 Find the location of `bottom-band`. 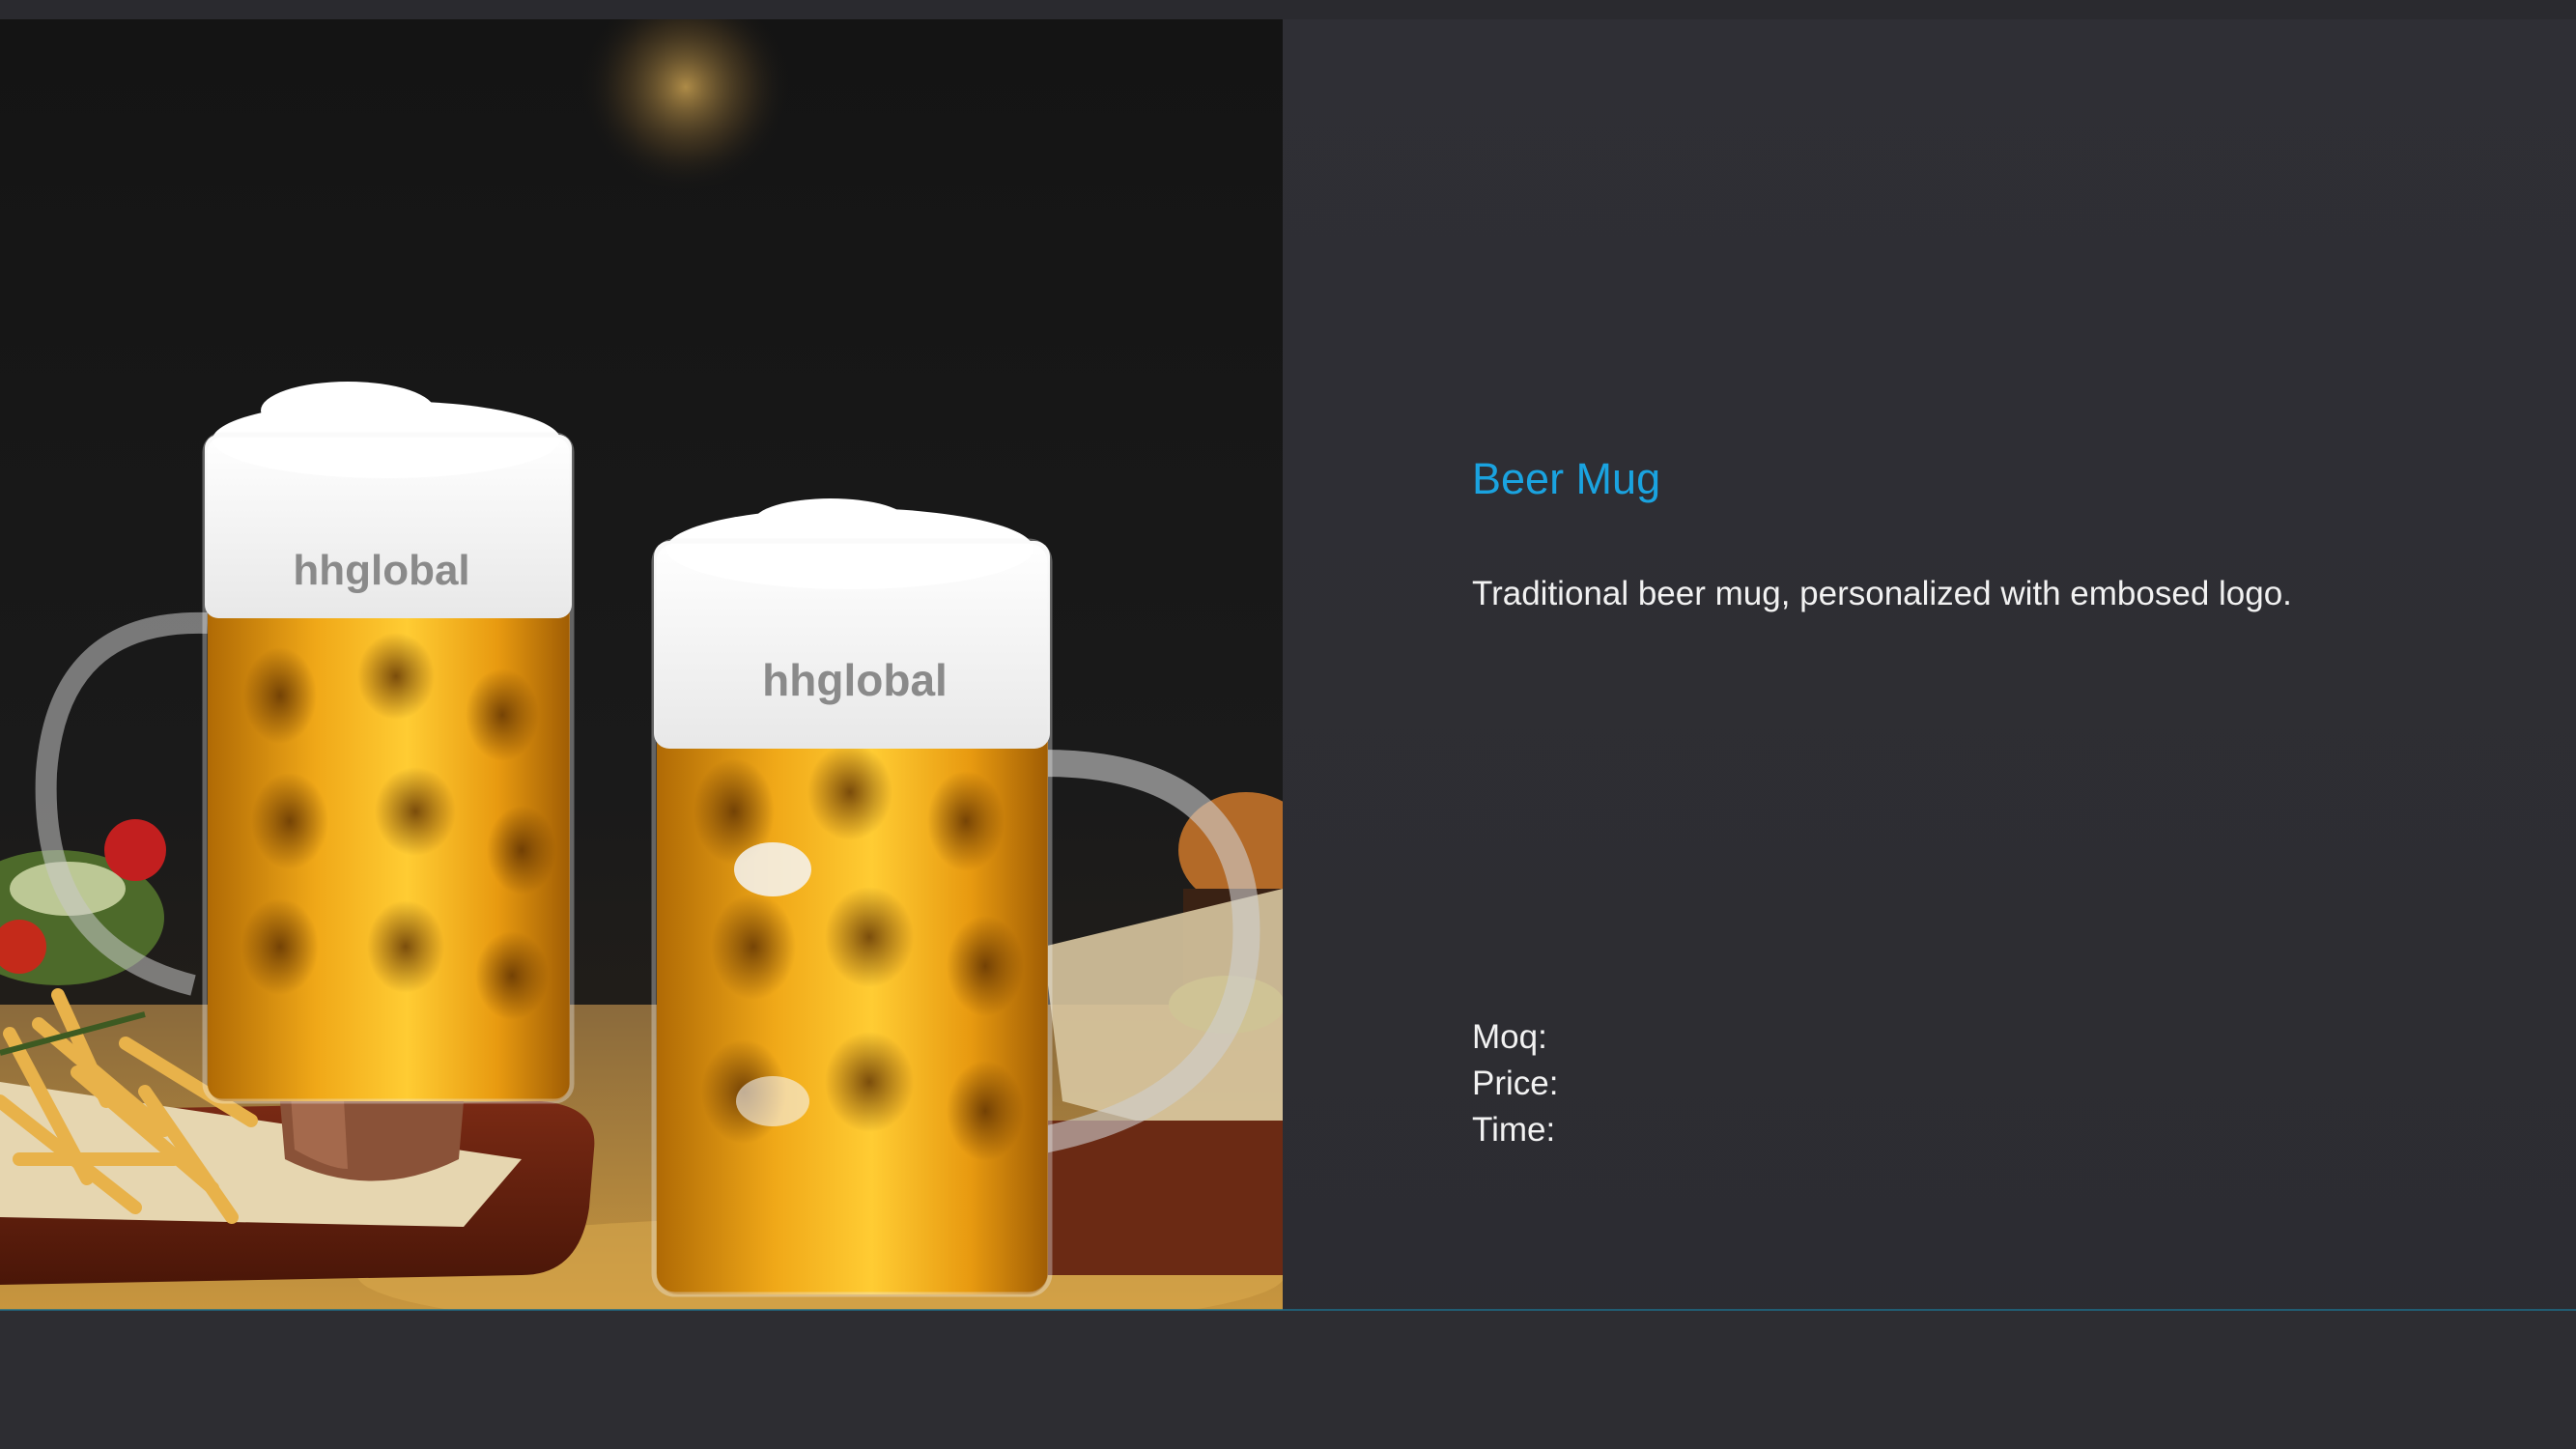

bottom-band is located at coordinates (1288, 1380).